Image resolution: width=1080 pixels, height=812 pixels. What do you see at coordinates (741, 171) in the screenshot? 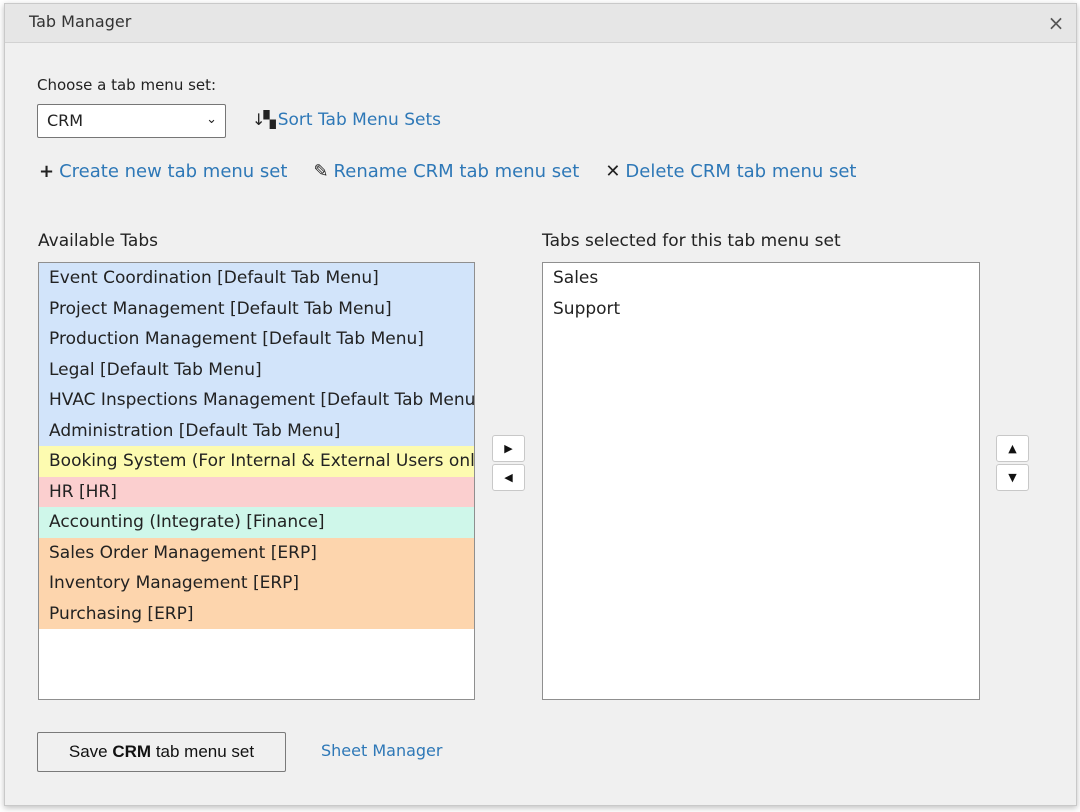
I see `delete-set-label: Delete CRM tab menu set` at bounding box center [741, 171].